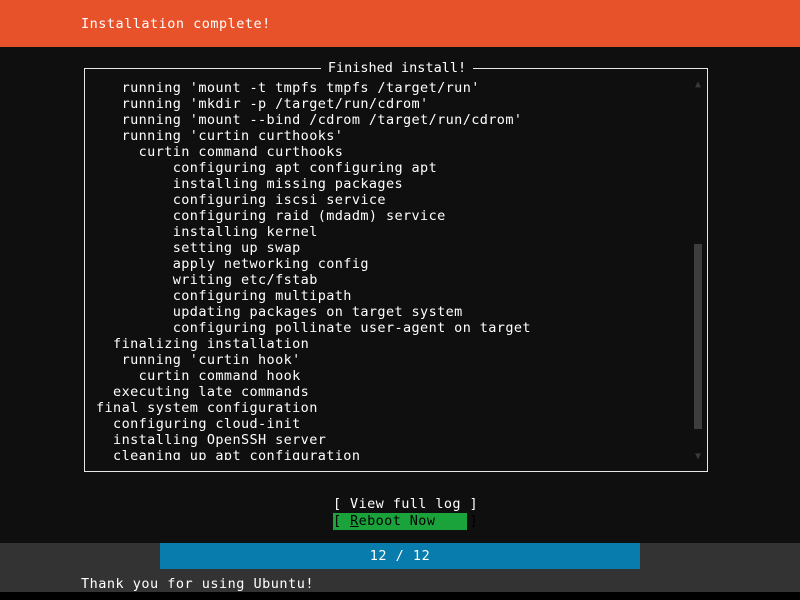 This screenshot has width=800, height=600. I want to click on install-log-panel-title: Finished install!, so click(397, 68).